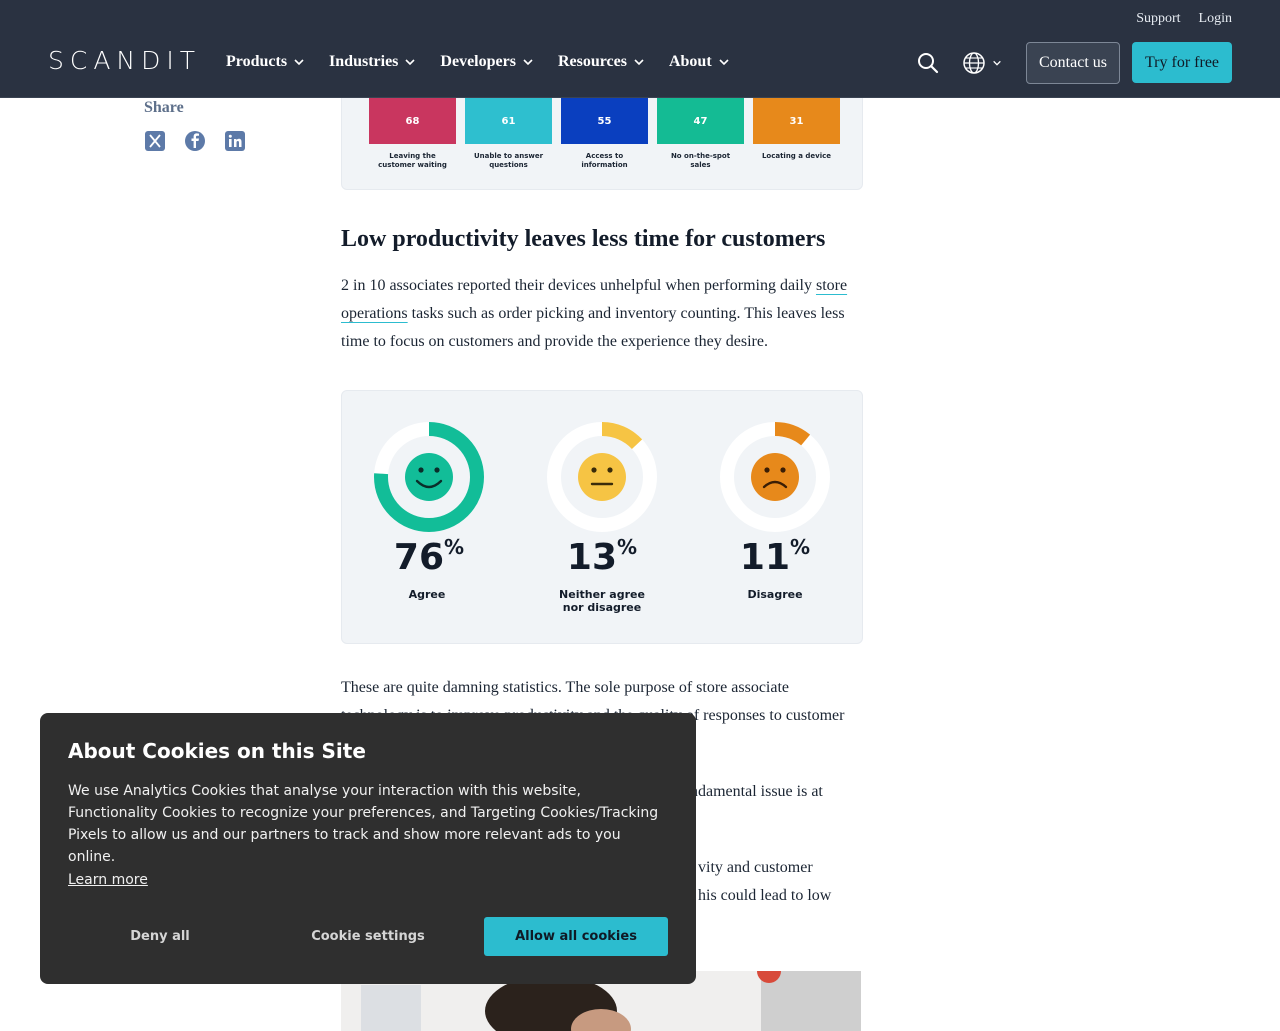 Image resolution: width=1280 pixels, height=1031 pixels. Describe the element at coordinates (412, 121) in the screenshot. I see `bar-block: 68` at that location.